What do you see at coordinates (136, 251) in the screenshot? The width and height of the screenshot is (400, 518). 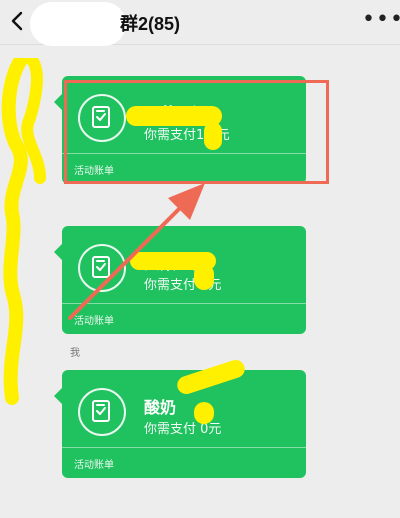 I see `arrow-icon` at bounding box center [136, 251].